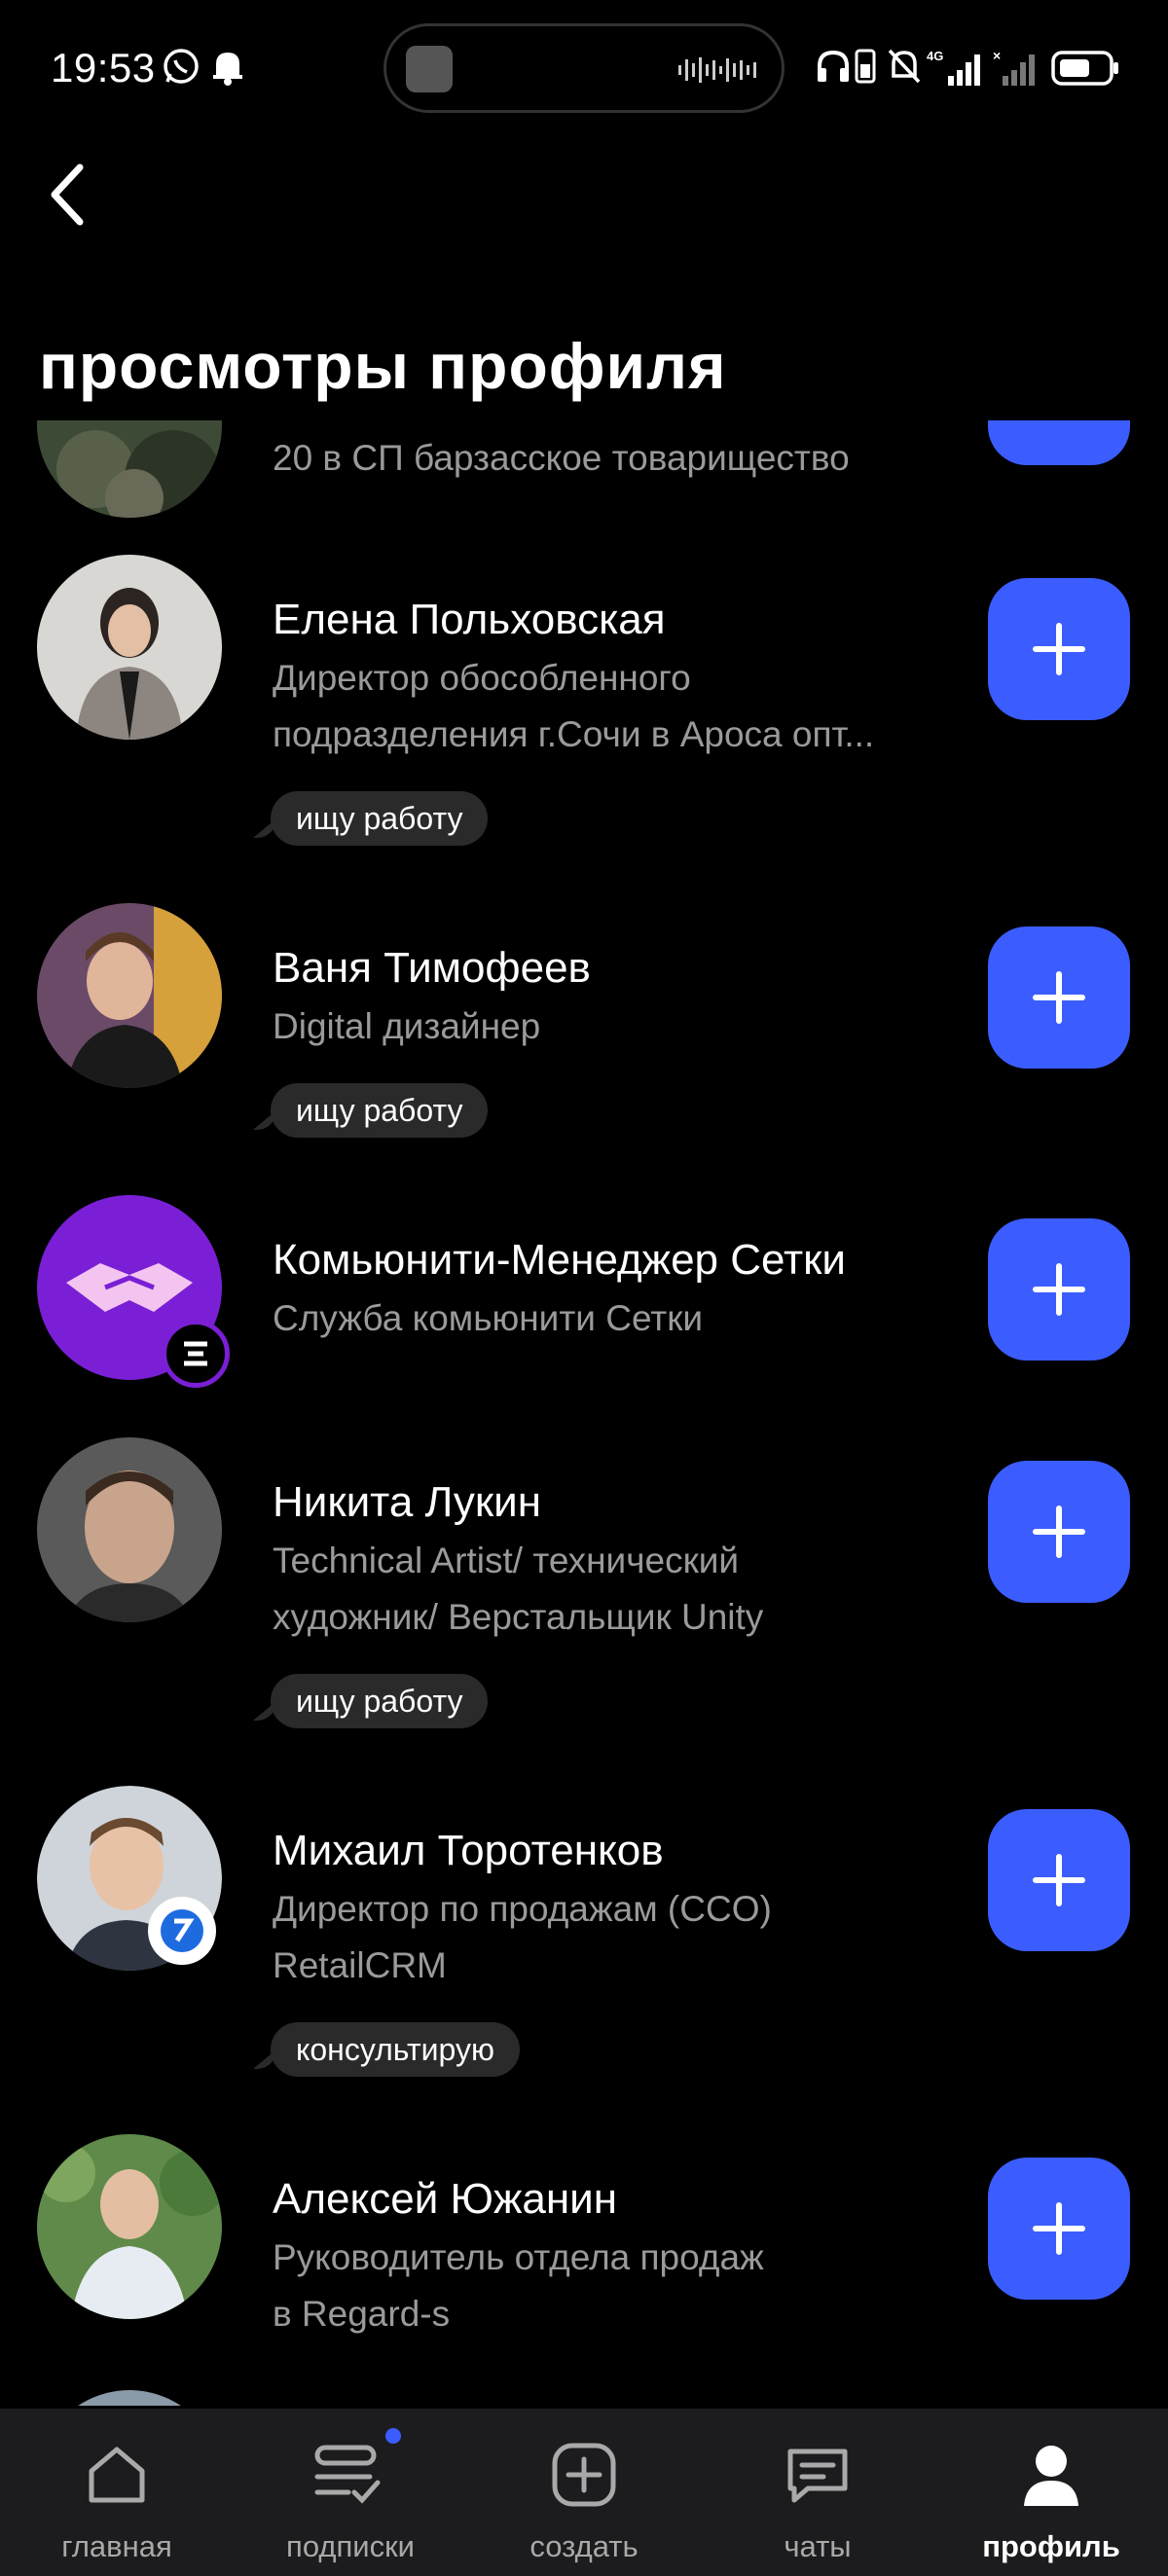 The width and height of the screenshot is (1168, 2576). I want to click on profile-name: Елена Польховская, so click(470, 620).